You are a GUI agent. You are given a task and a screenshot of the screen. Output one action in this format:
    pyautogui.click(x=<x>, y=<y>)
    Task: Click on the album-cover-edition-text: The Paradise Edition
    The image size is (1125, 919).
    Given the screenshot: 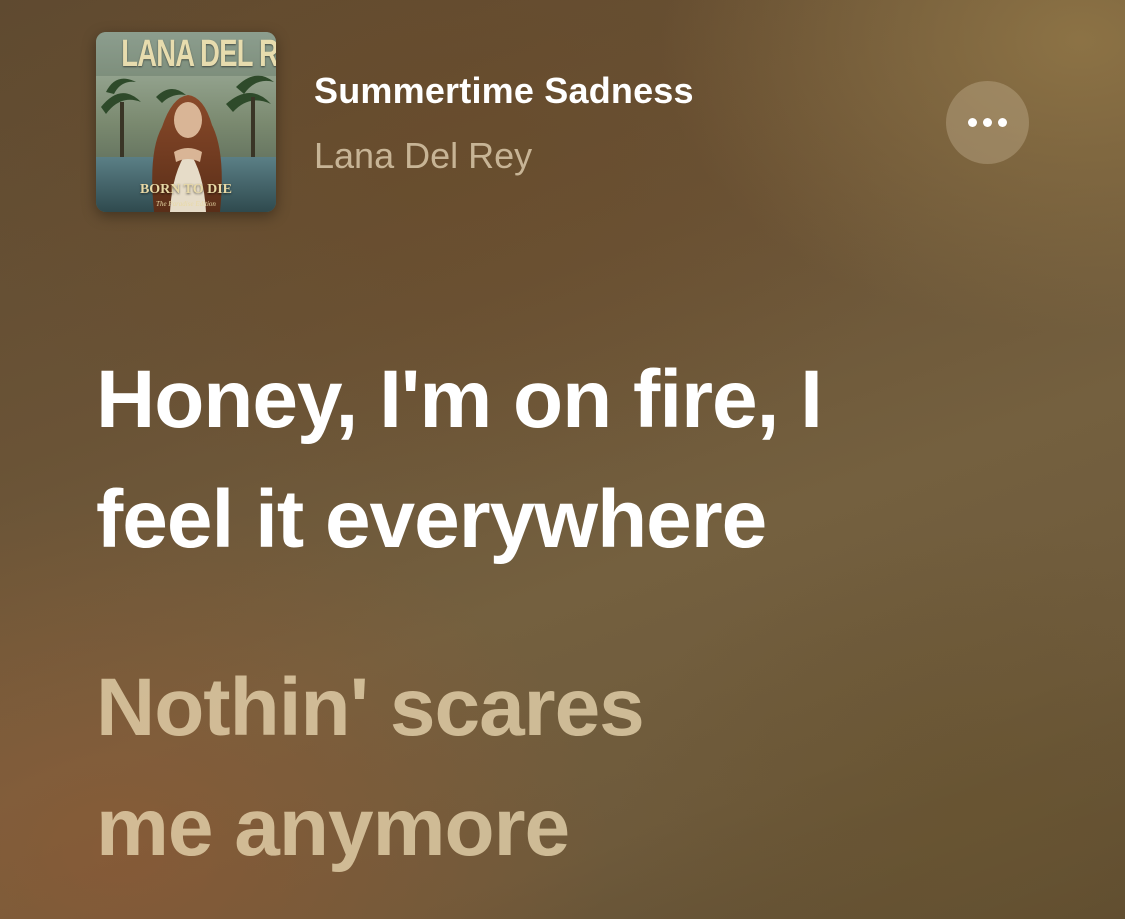 What is the action you would take?
    pyautogui.click(x=186, y=204)
    